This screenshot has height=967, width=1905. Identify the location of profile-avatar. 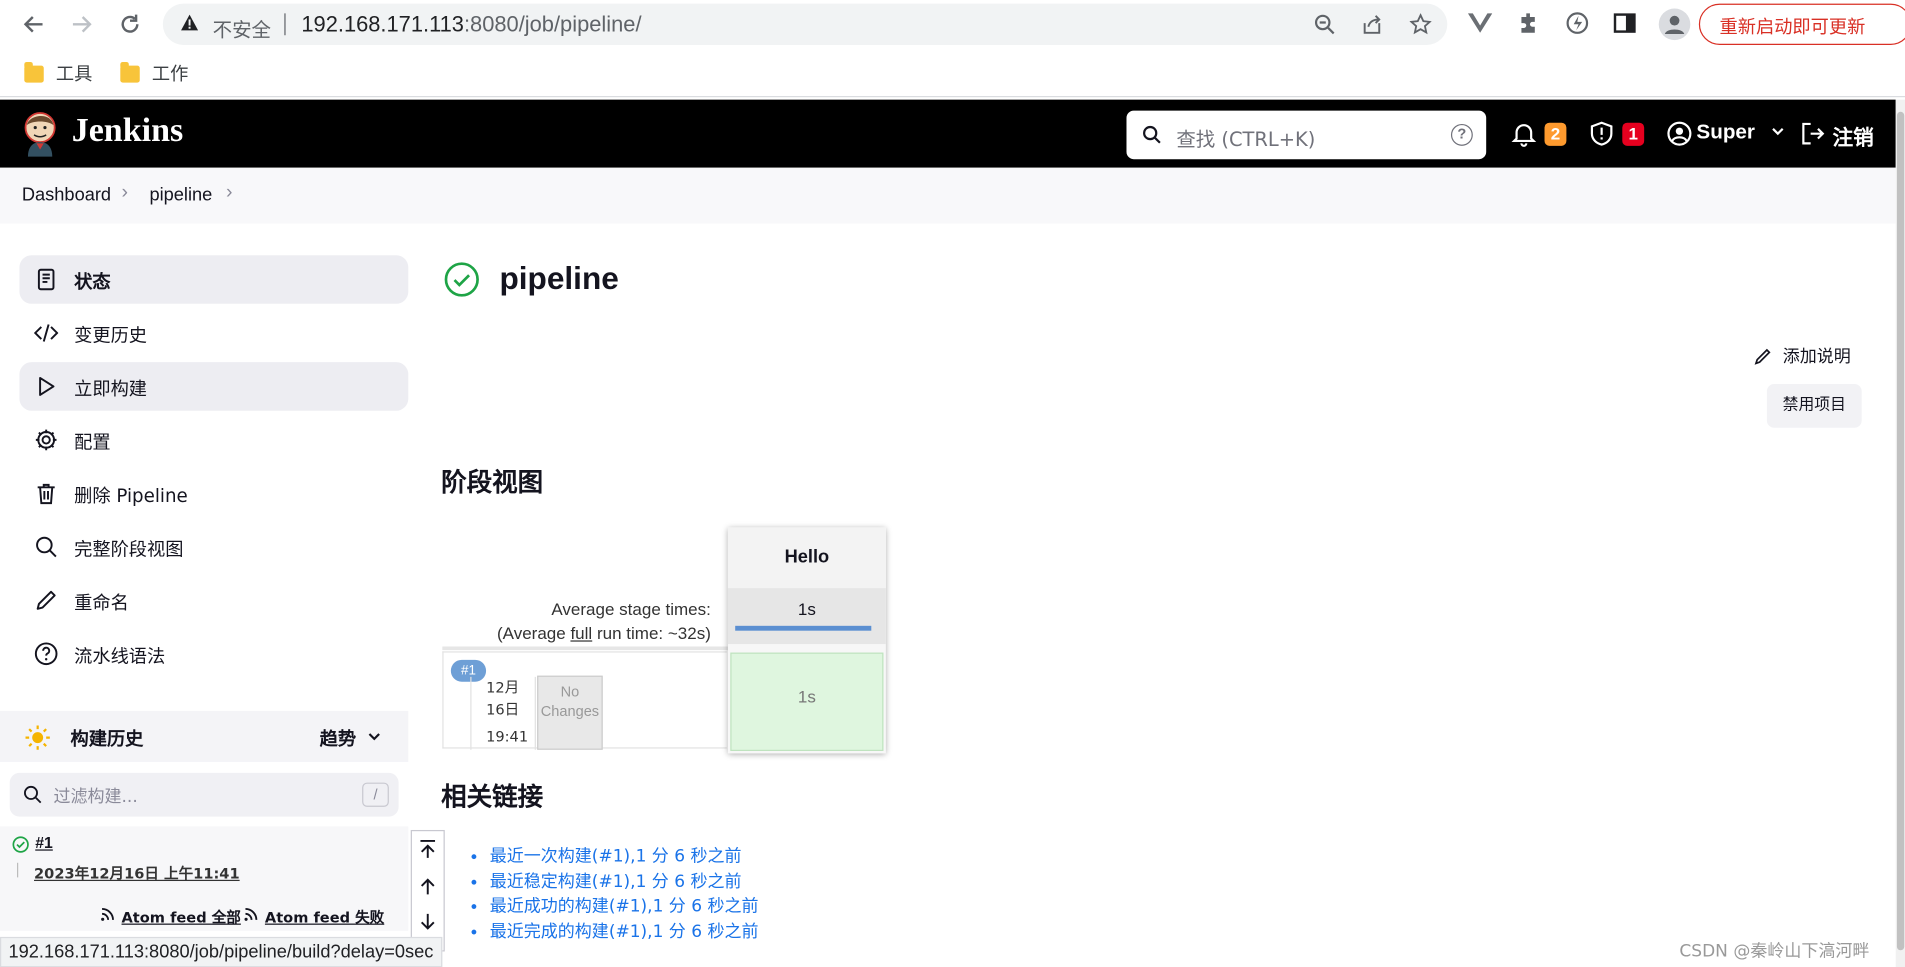
(1674, 24).